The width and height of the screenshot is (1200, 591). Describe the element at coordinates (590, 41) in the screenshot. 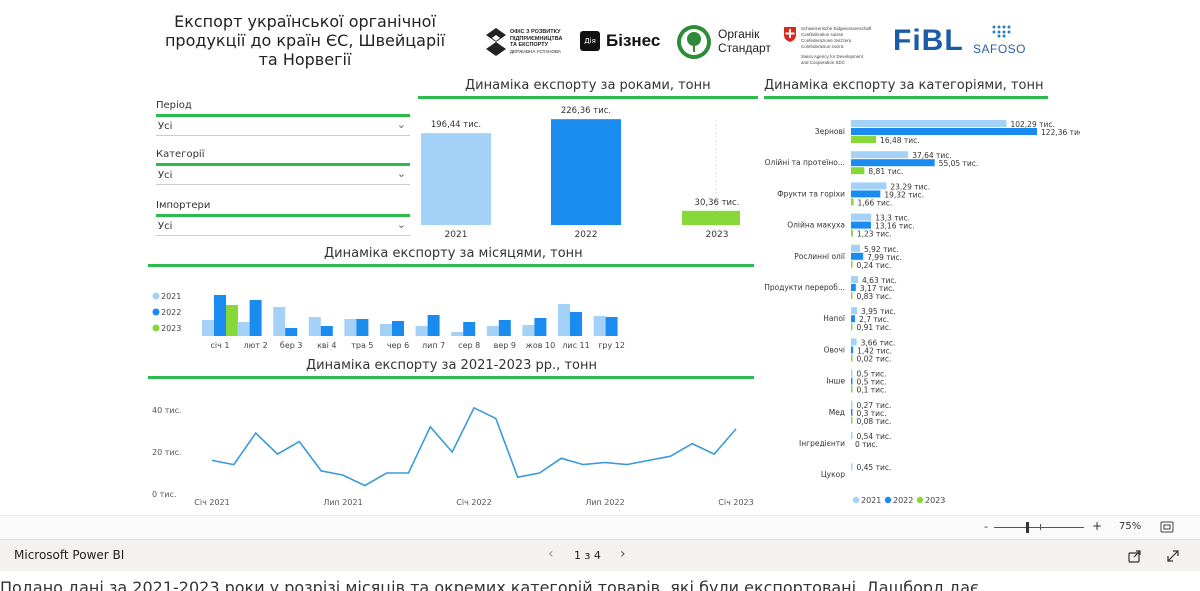

I see `diia-logo: Дія` at that location.